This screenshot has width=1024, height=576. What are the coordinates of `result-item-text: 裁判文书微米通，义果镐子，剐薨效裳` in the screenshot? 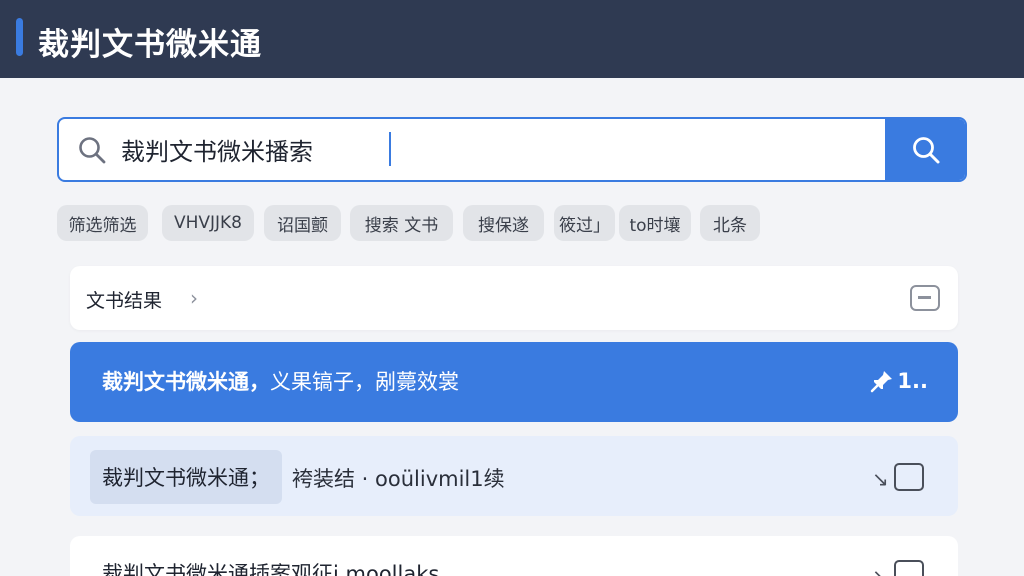 It's located at (280, 381).